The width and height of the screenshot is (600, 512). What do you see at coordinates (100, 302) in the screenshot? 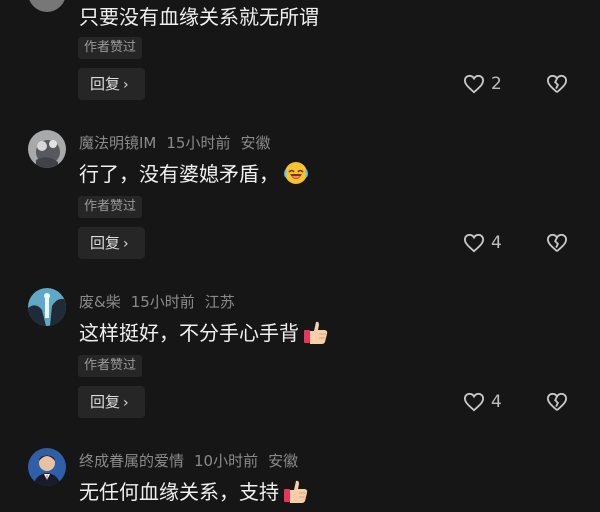
I see `username: 废&柴` at bounding box center [100, 302].